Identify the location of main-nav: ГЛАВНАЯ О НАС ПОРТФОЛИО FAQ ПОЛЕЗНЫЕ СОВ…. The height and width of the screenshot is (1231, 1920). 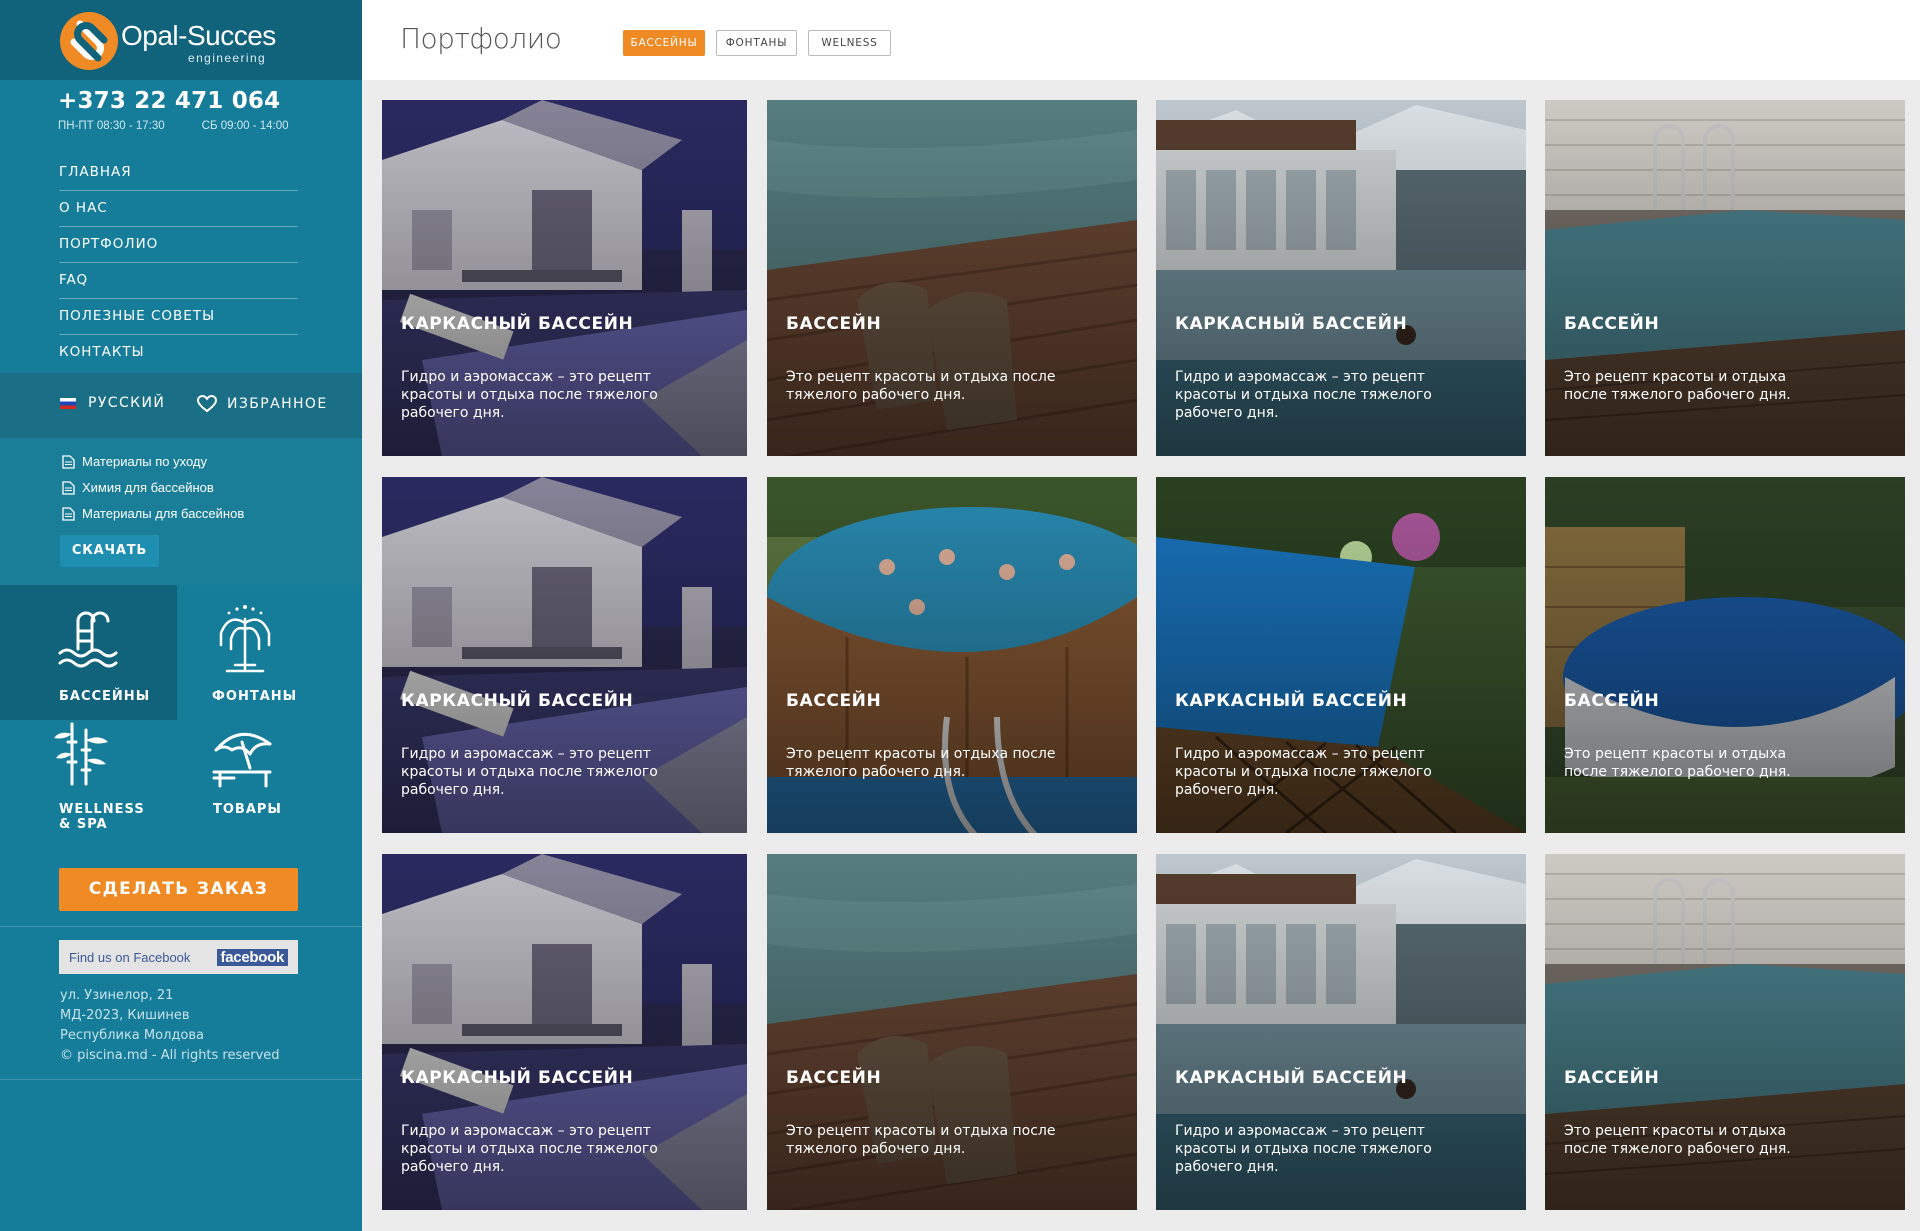
(178, 263).